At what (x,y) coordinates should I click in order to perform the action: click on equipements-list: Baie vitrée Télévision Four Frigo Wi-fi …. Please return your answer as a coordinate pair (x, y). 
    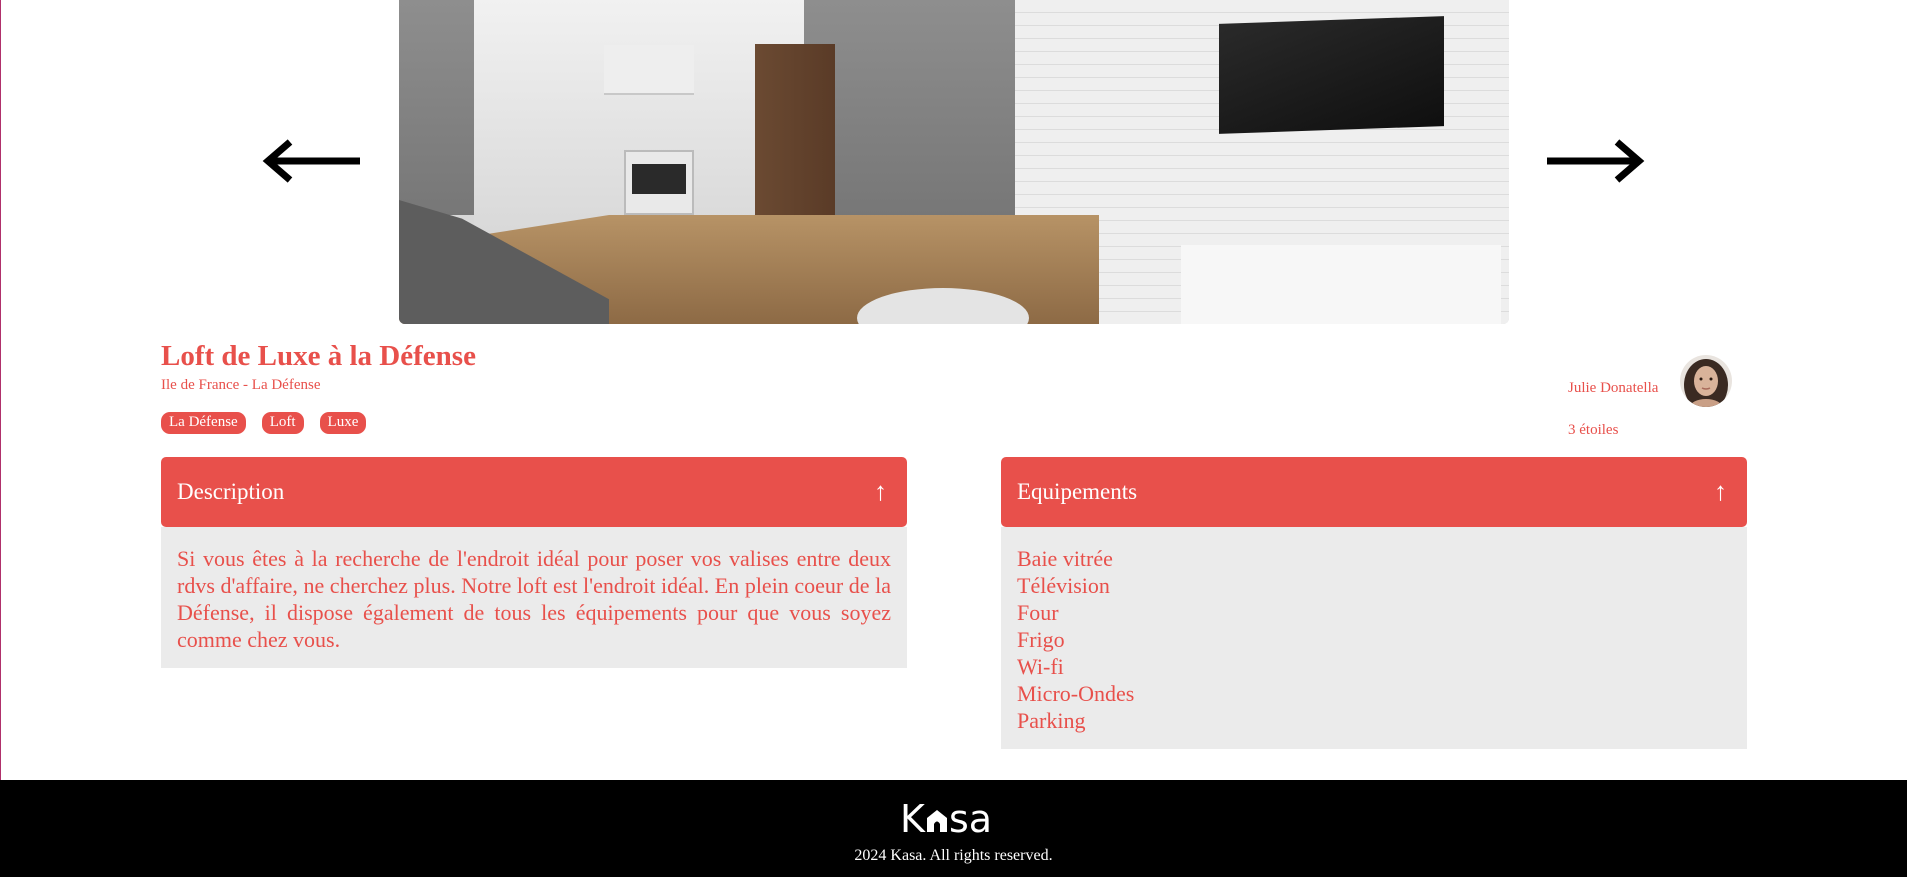
    Looking at the image, I should click on (1374, 639).